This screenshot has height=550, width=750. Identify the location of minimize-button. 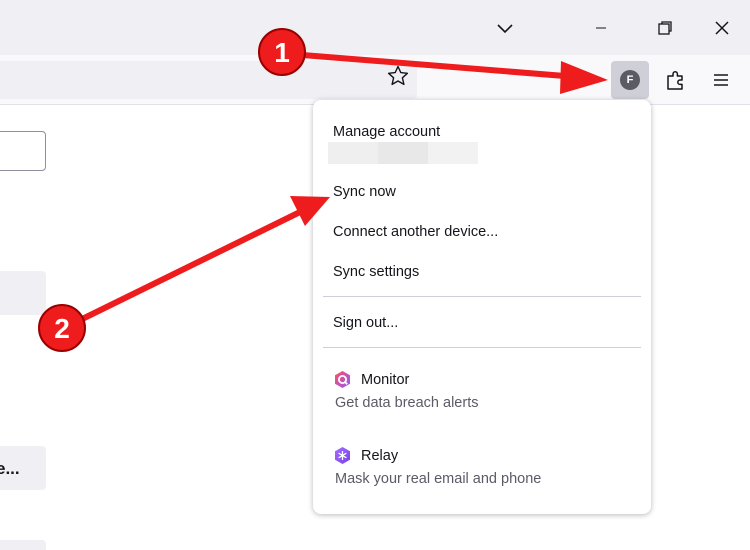
(601, 28).